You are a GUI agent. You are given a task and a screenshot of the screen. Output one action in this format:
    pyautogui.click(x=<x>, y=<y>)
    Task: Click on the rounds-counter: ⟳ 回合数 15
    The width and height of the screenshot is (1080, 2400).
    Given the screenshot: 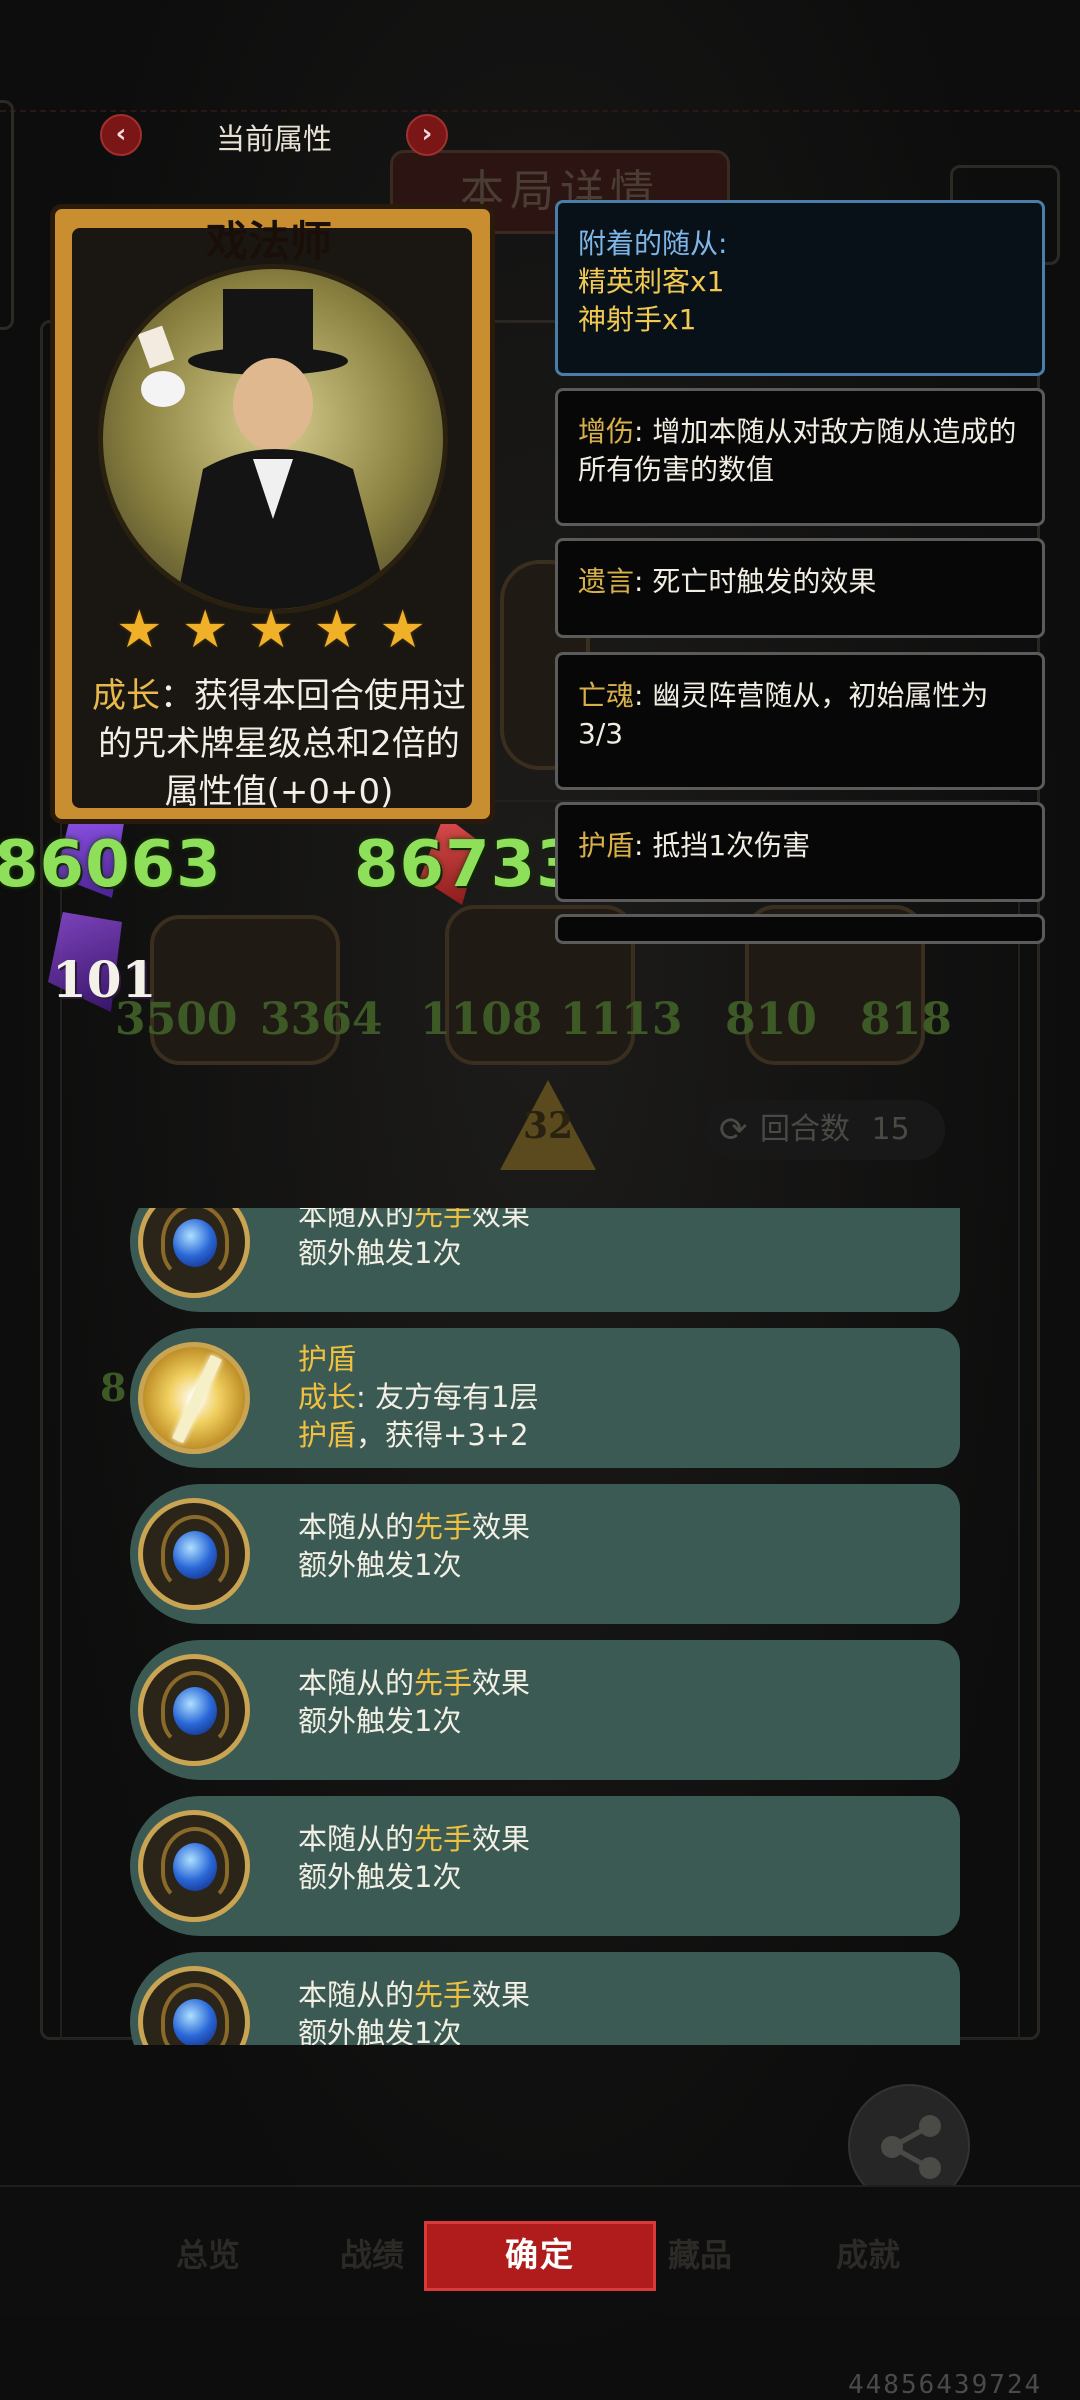 What is the action you would take?
    pyautogui.click(x=825, y=1130)
    